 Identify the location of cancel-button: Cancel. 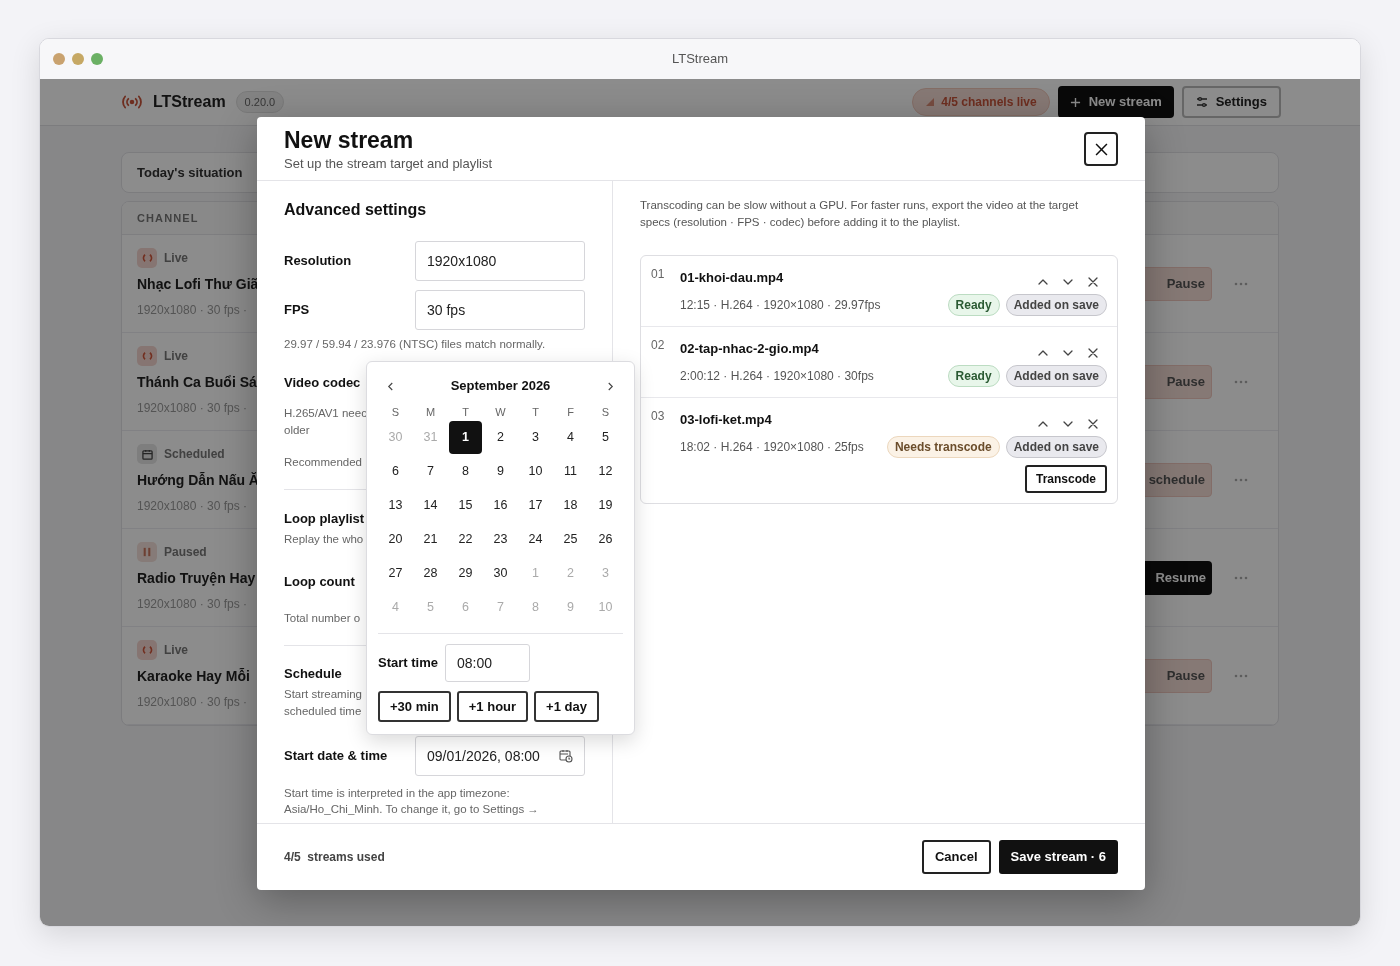
(956, 857).